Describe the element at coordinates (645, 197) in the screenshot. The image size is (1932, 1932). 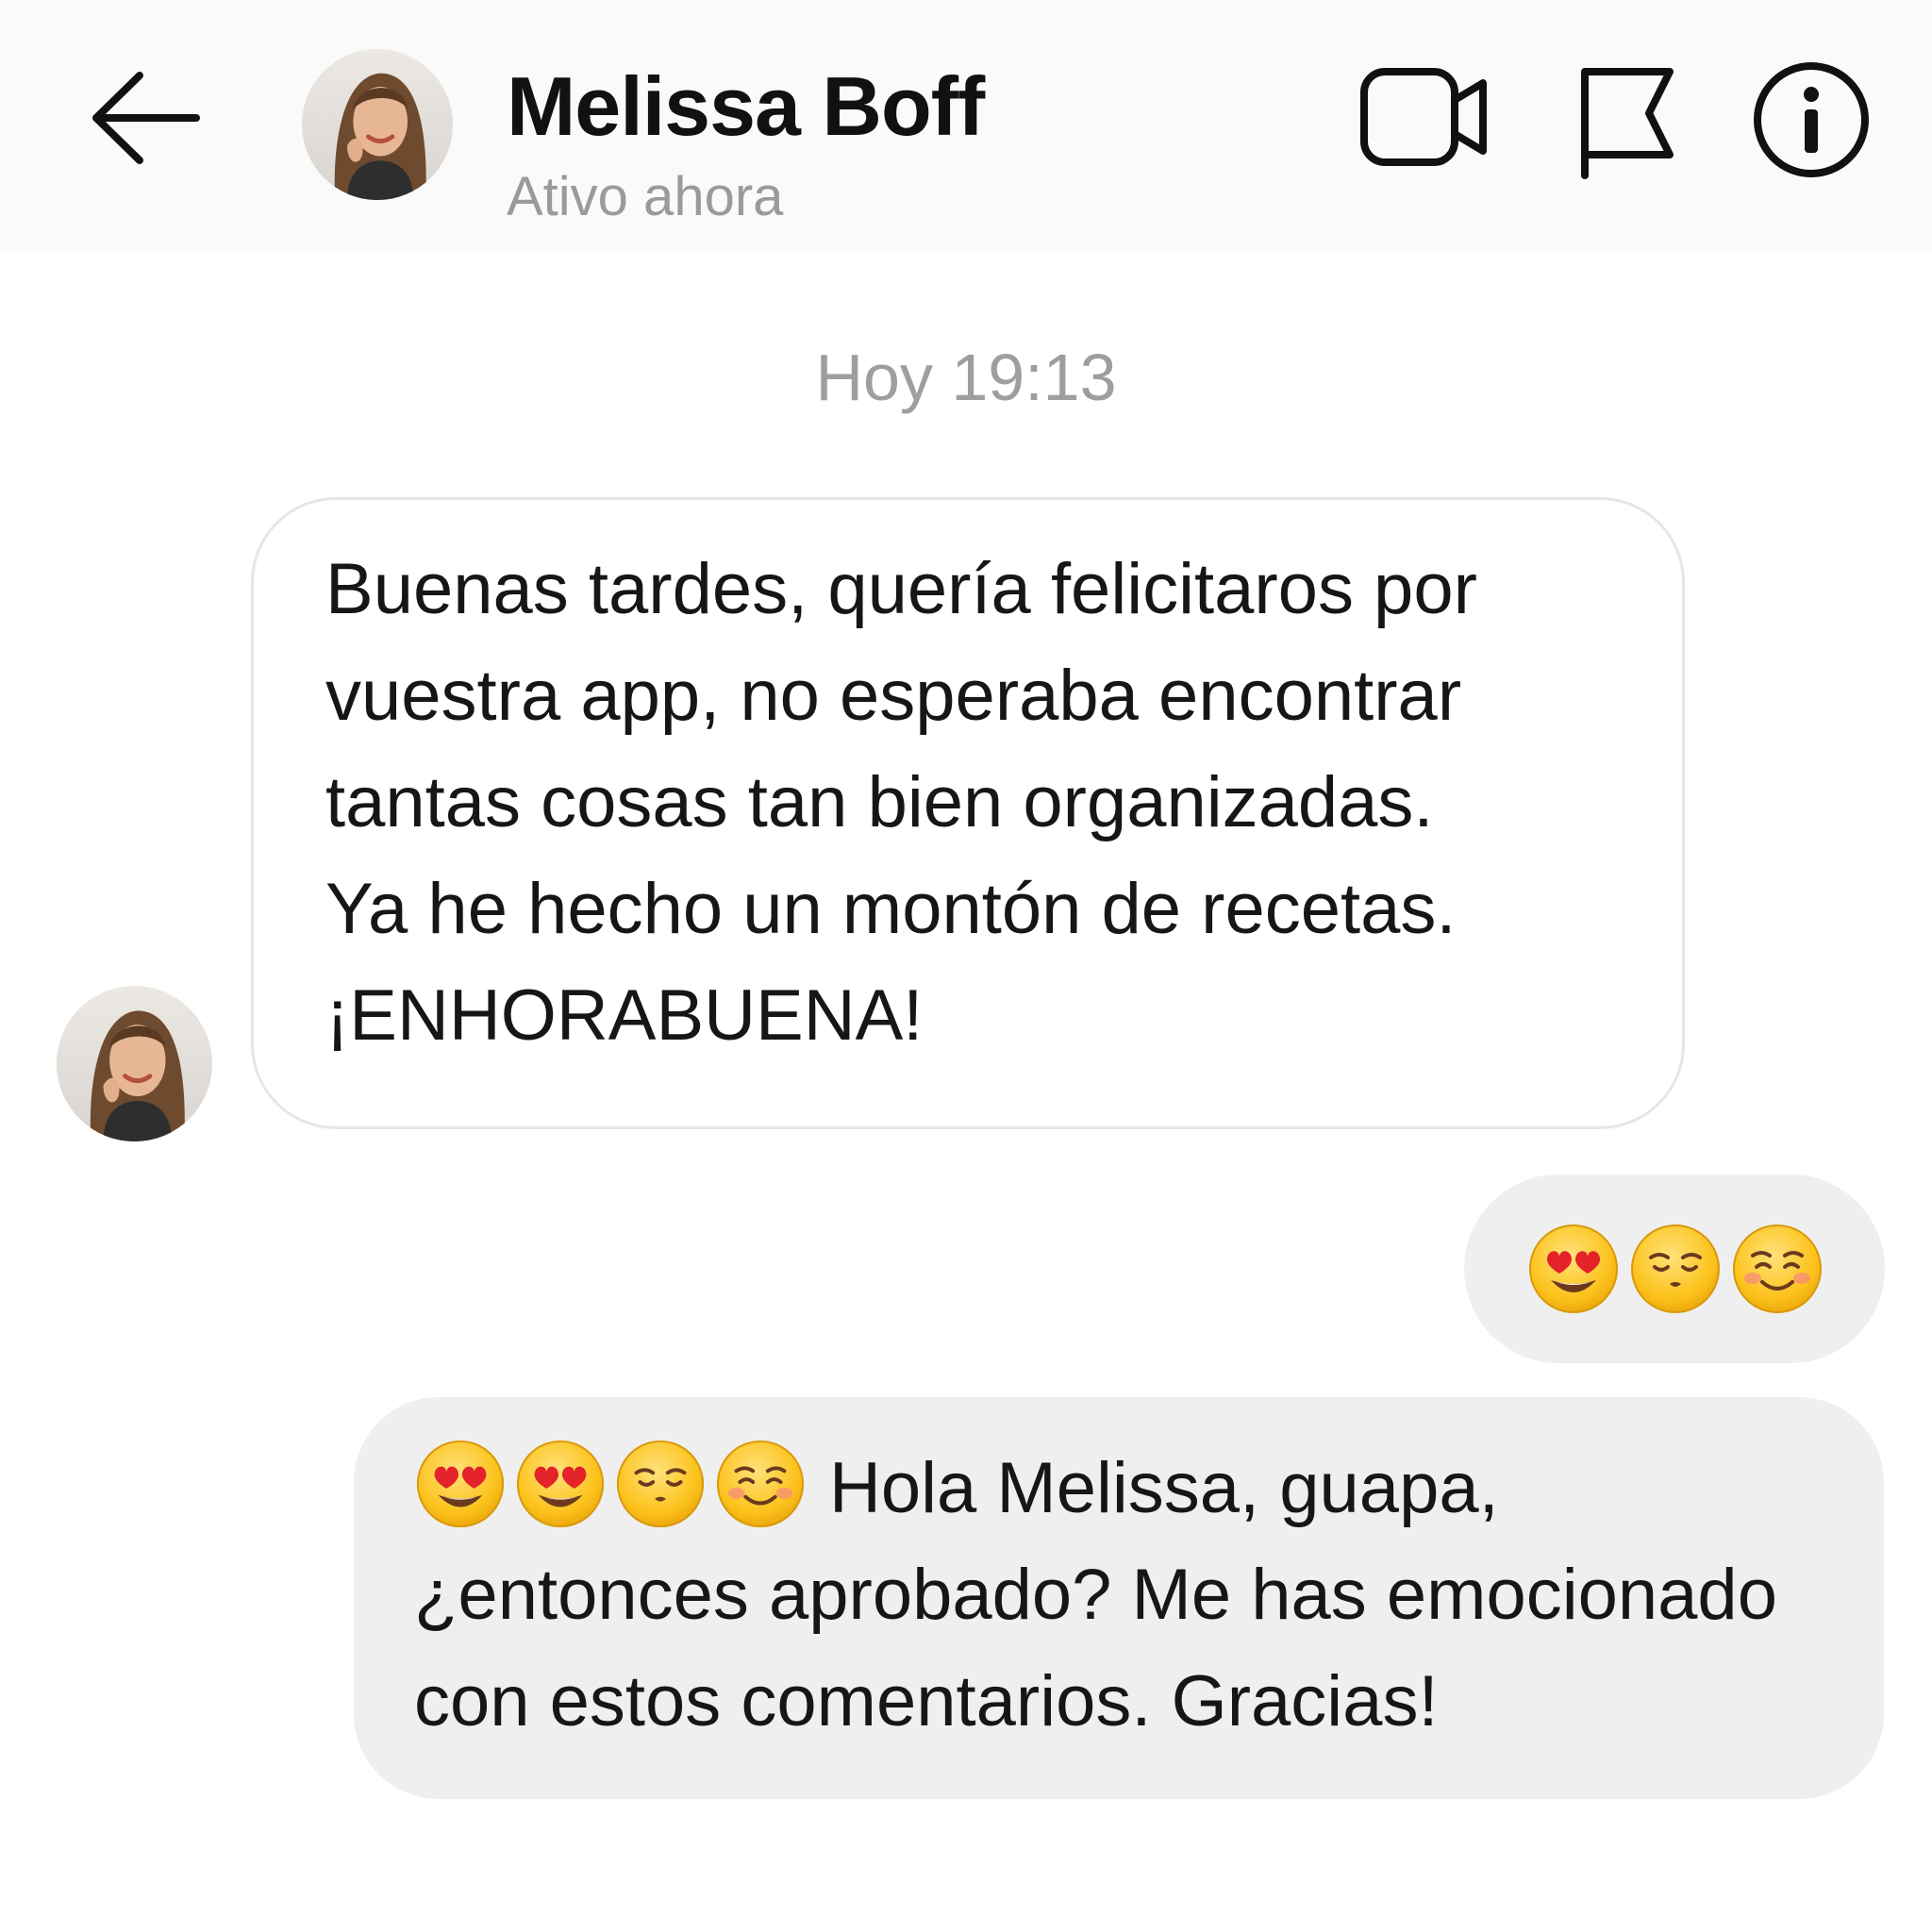
I see `contact-status: Ativo ahora` at that location.